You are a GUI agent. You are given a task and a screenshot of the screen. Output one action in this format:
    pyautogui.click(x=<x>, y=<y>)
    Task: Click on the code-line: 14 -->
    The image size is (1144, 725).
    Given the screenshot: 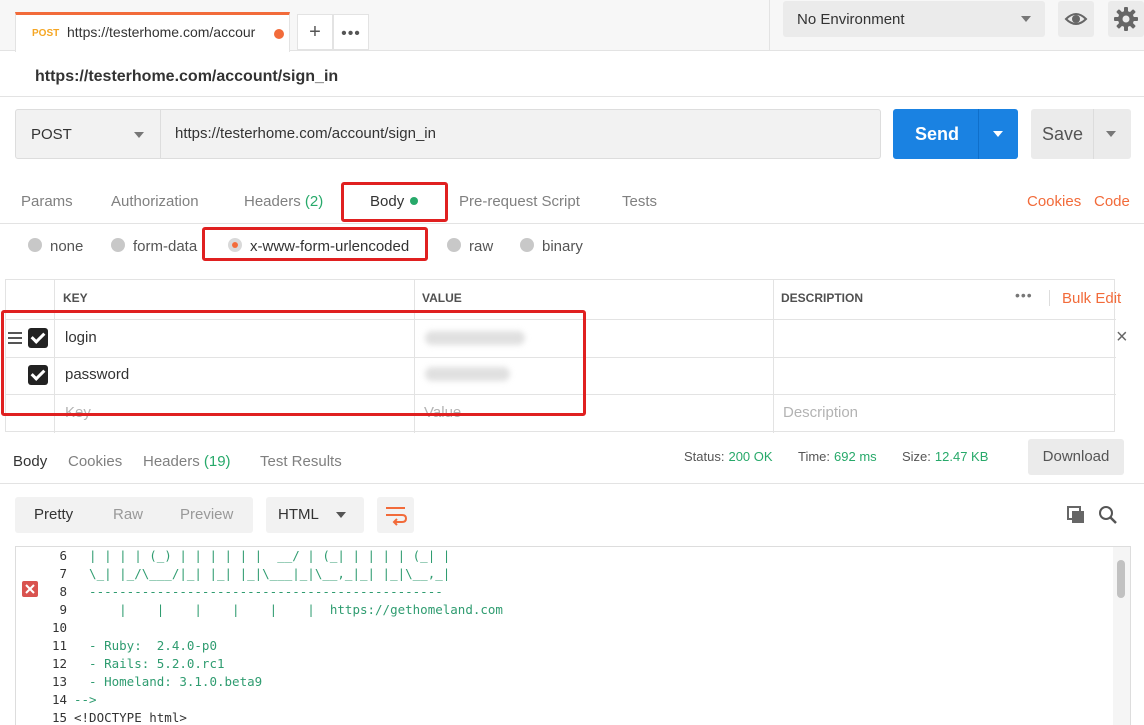 What is the action you would take?
    pyautogui.click(x=56, y=701)
    